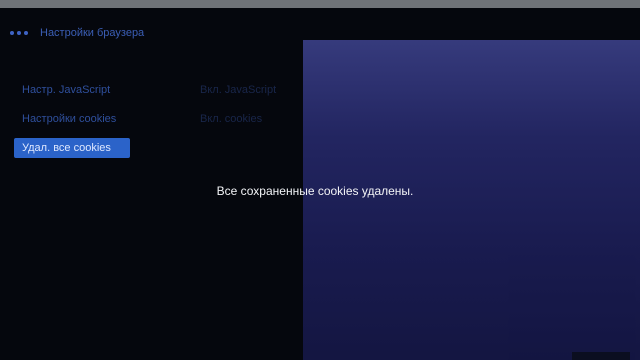  I want to click on setting-delete-cookies: Удал. все cookies, so click(164, 148).